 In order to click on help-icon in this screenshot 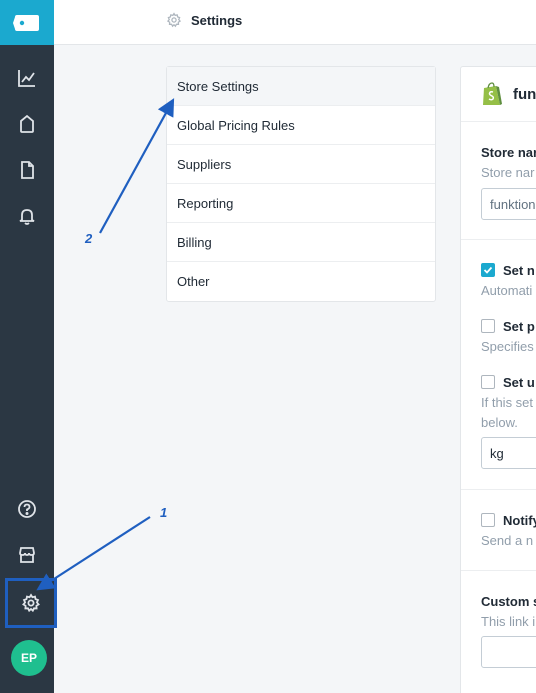, I will do `click(27, 509)`.